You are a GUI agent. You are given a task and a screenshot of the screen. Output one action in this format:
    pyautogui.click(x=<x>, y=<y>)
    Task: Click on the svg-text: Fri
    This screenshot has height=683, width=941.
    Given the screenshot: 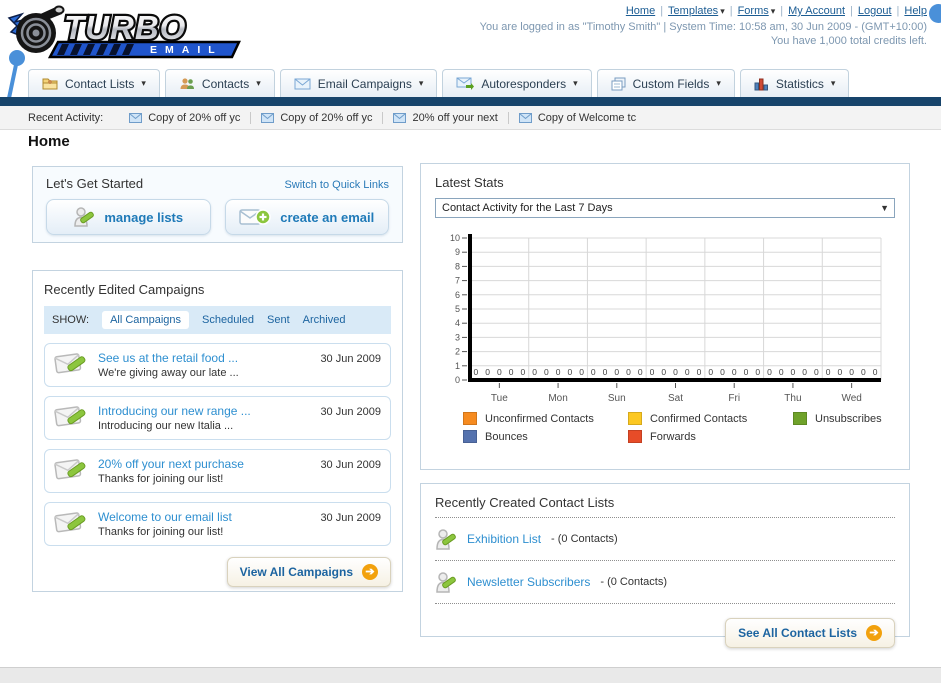 What is the action you would take?
    pyautogui.click(x=734, y=398)
    